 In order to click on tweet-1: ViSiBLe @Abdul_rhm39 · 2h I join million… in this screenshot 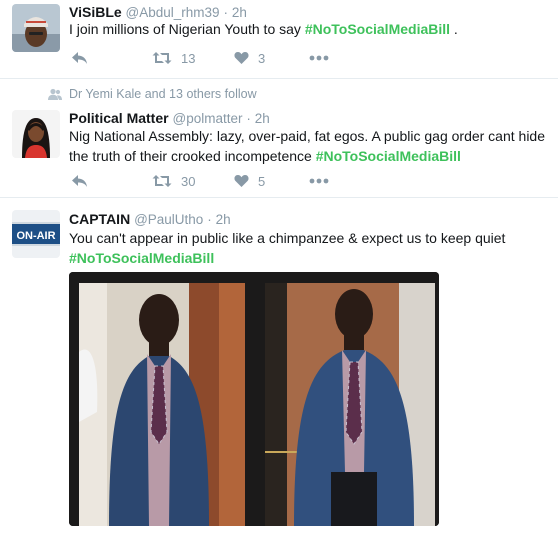, I will do `click(279, 39)`.